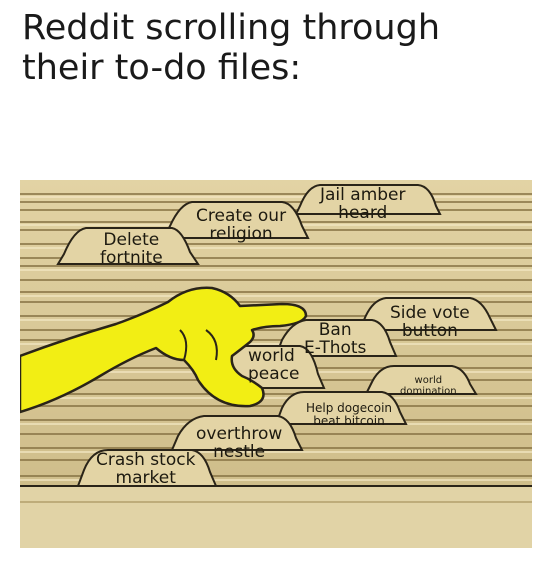 This screenshot has height=568, width=552. I want to click on caption-line-2: their to-do files:, so click(162, 68).